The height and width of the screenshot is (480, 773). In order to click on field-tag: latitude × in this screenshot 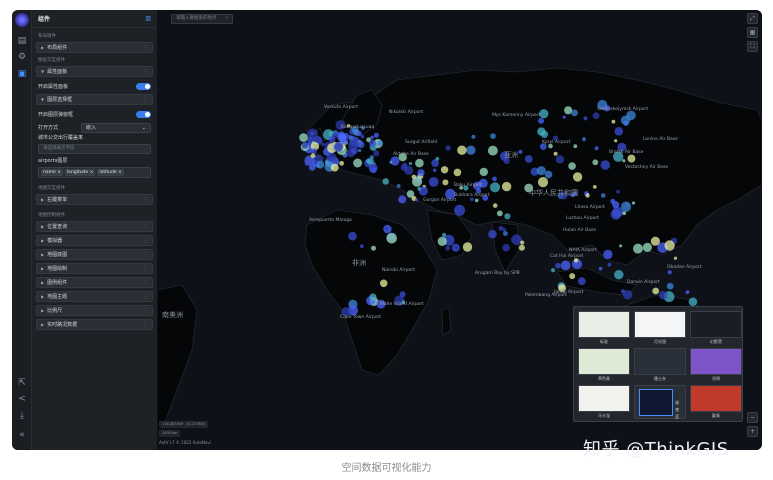, I will do `click(110, 172)`.